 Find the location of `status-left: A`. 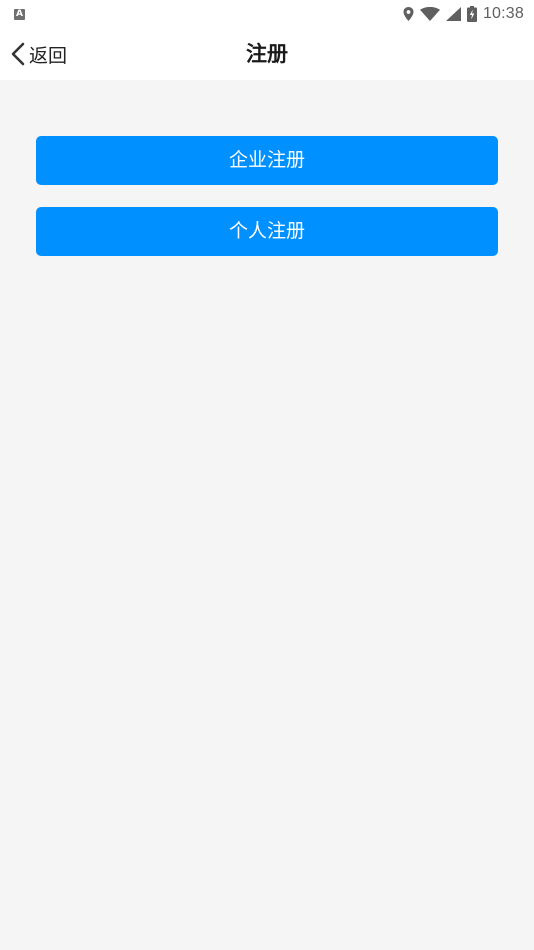

status-left: A is located at coordinates (19, 14).